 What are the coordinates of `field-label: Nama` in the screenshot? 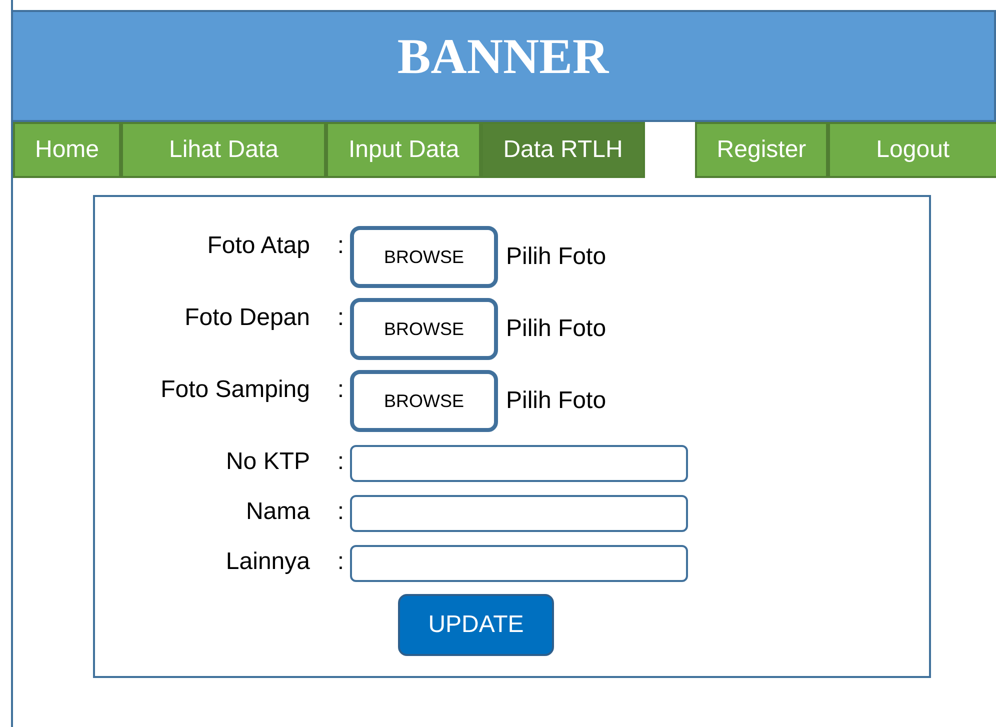 It's located at (278, 512).